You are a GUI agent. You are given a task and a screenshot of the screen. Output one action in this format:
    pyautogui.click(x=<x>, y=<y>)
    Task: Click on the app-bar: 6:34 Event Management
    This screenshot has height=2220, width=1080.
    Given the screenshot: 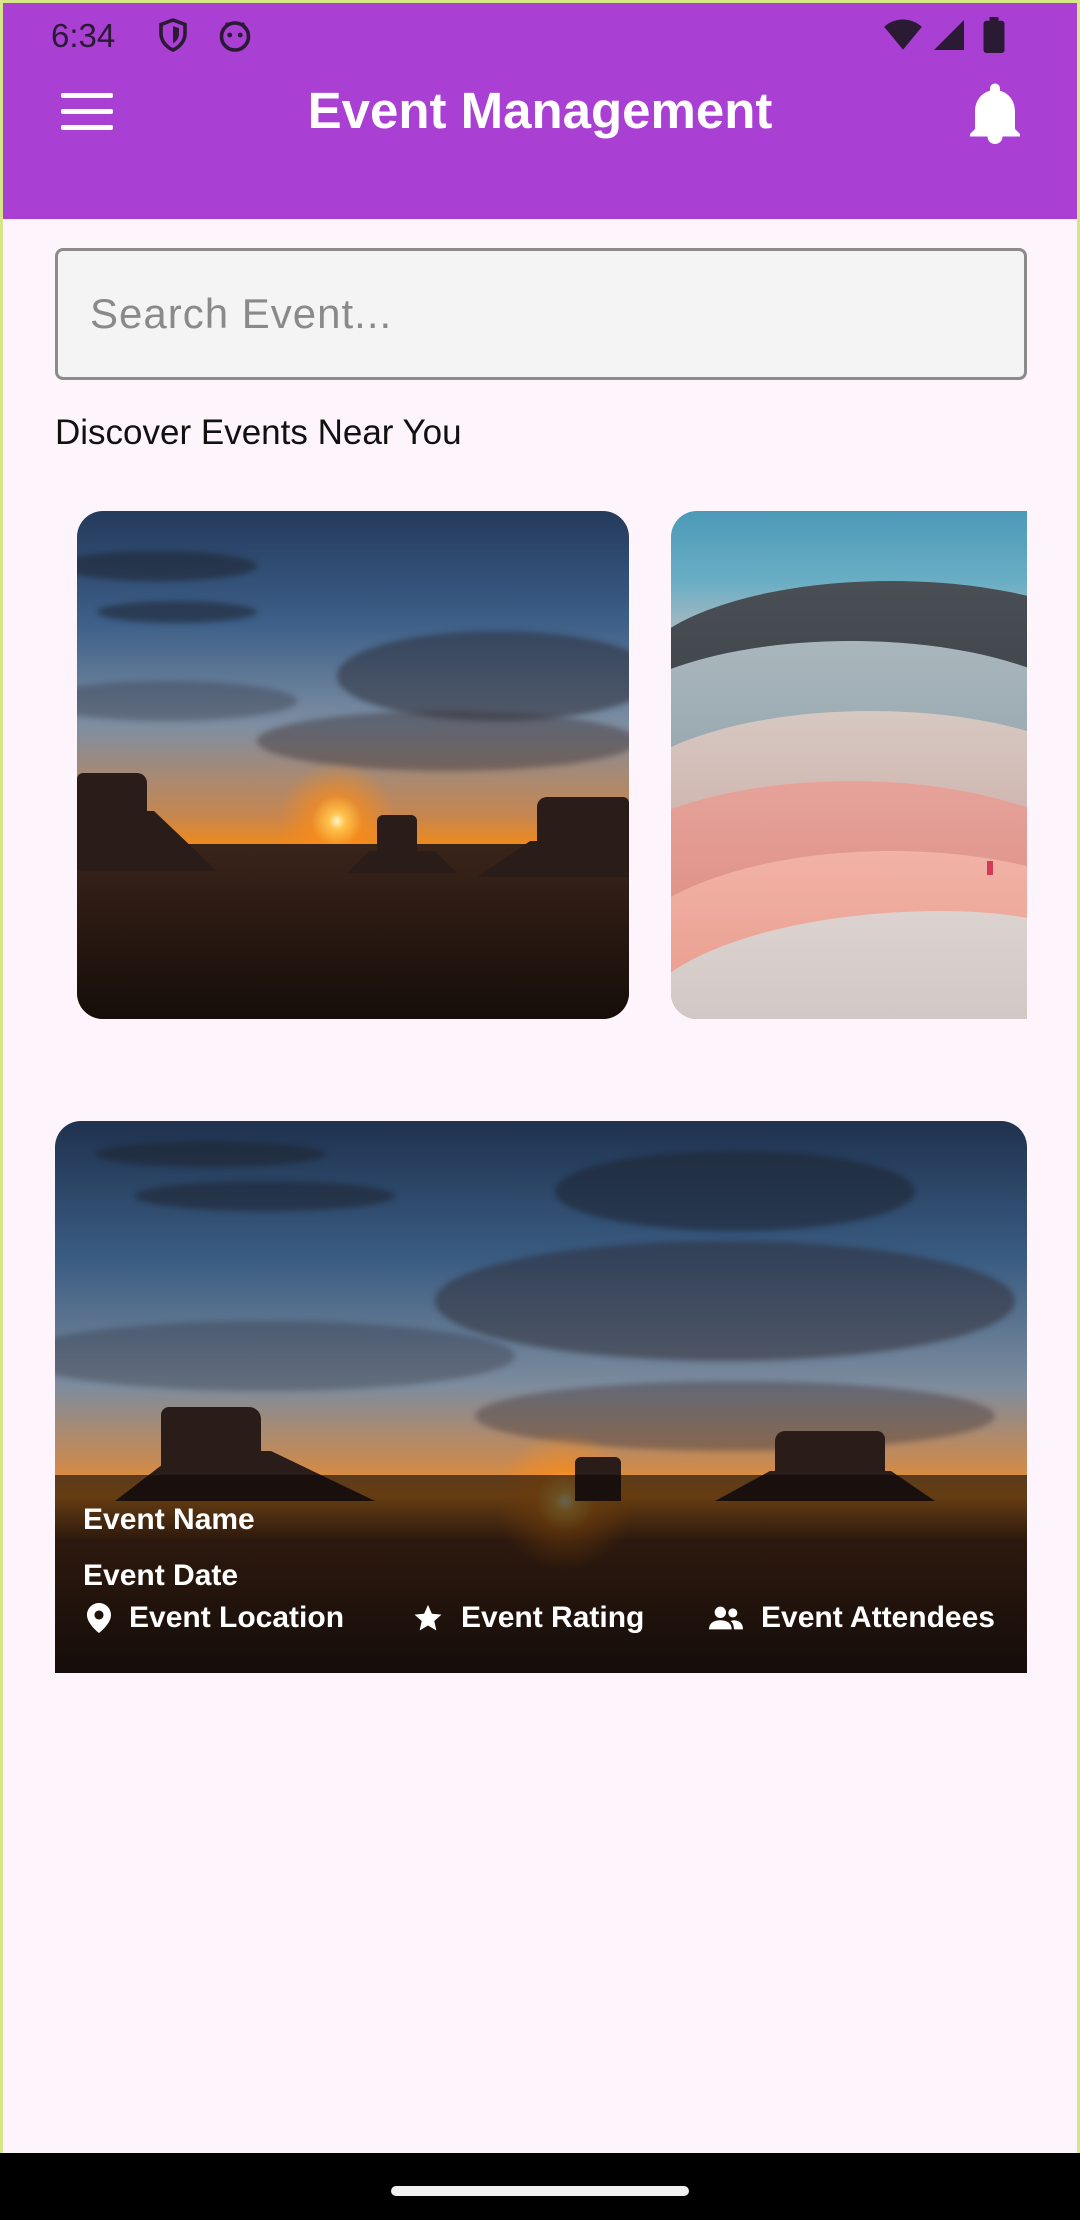 What is the action you would take?
    pyautogui.click(x=540, y=111)
    